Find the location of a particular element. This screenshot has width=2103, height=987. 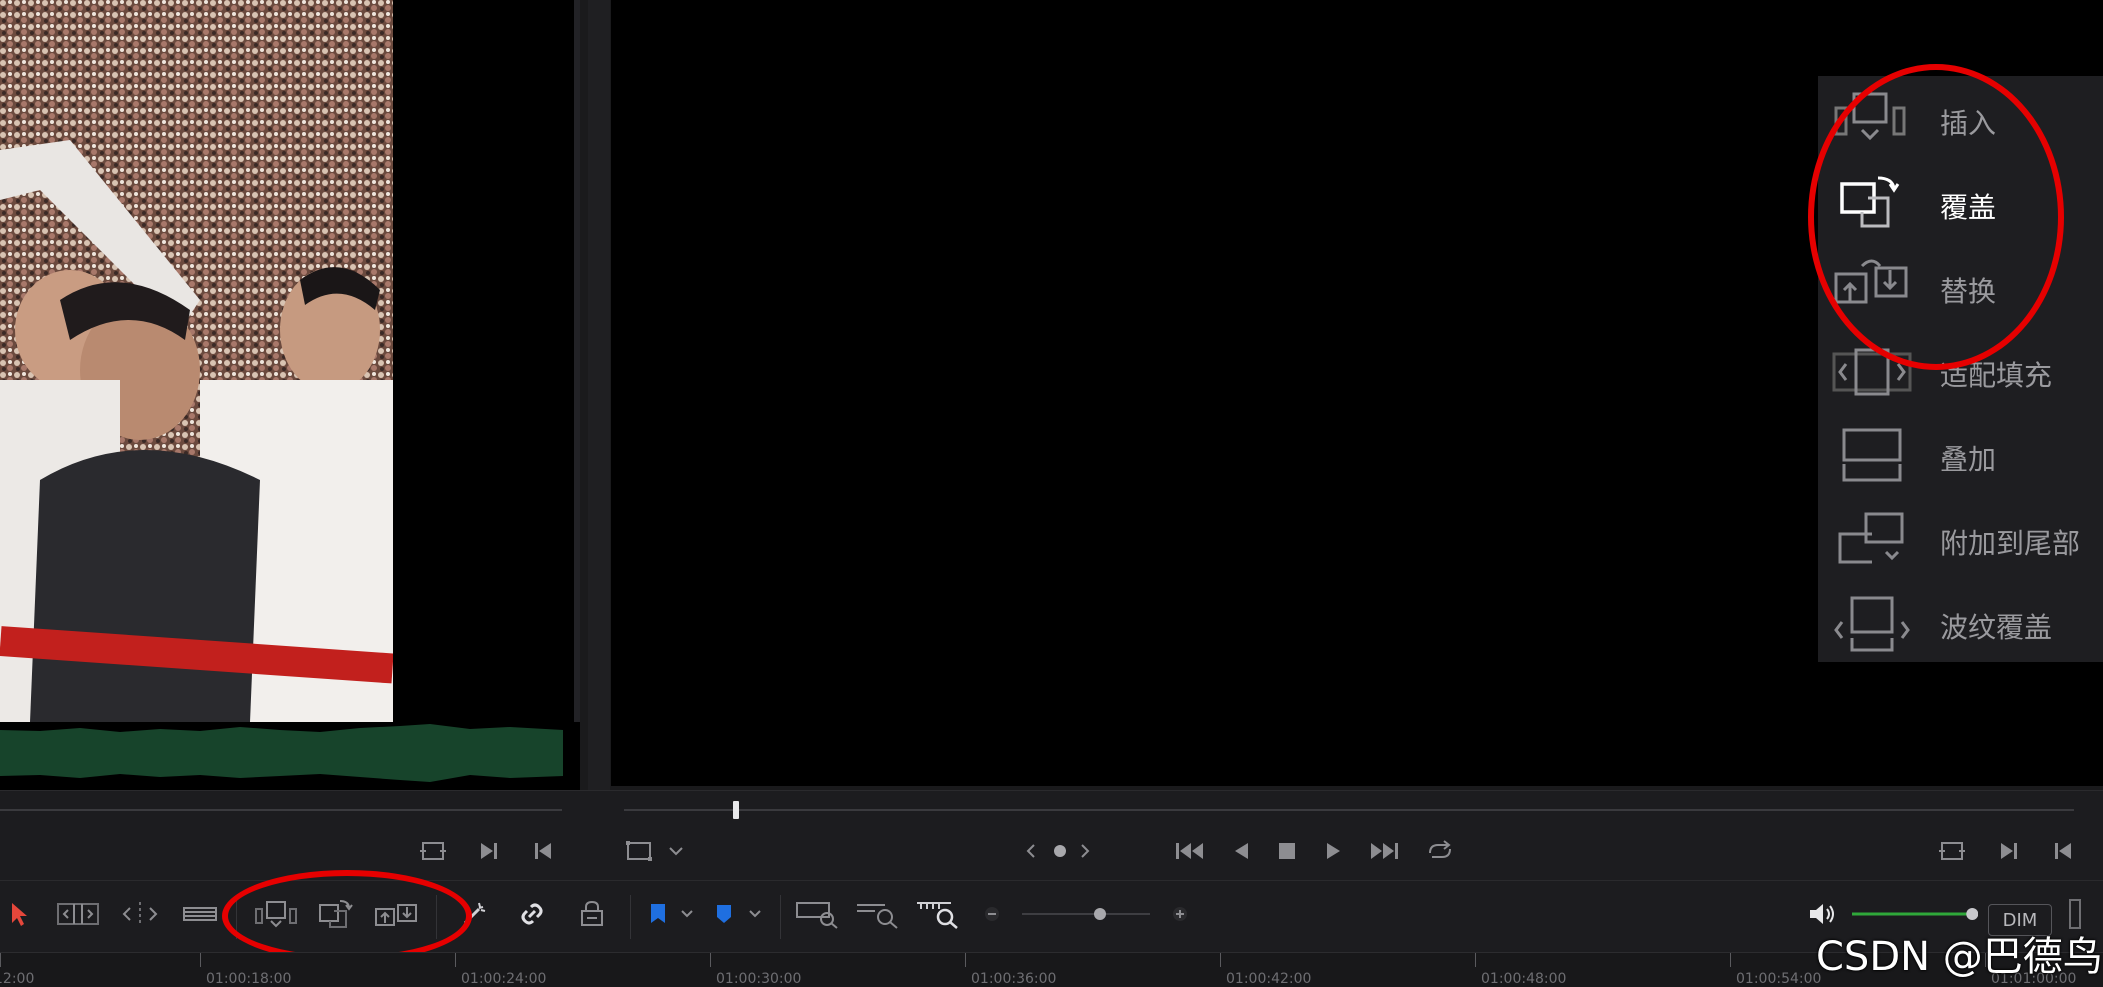

menu-item-append-at-end: 附加到尾部 is located at coordinates (1960, 540).